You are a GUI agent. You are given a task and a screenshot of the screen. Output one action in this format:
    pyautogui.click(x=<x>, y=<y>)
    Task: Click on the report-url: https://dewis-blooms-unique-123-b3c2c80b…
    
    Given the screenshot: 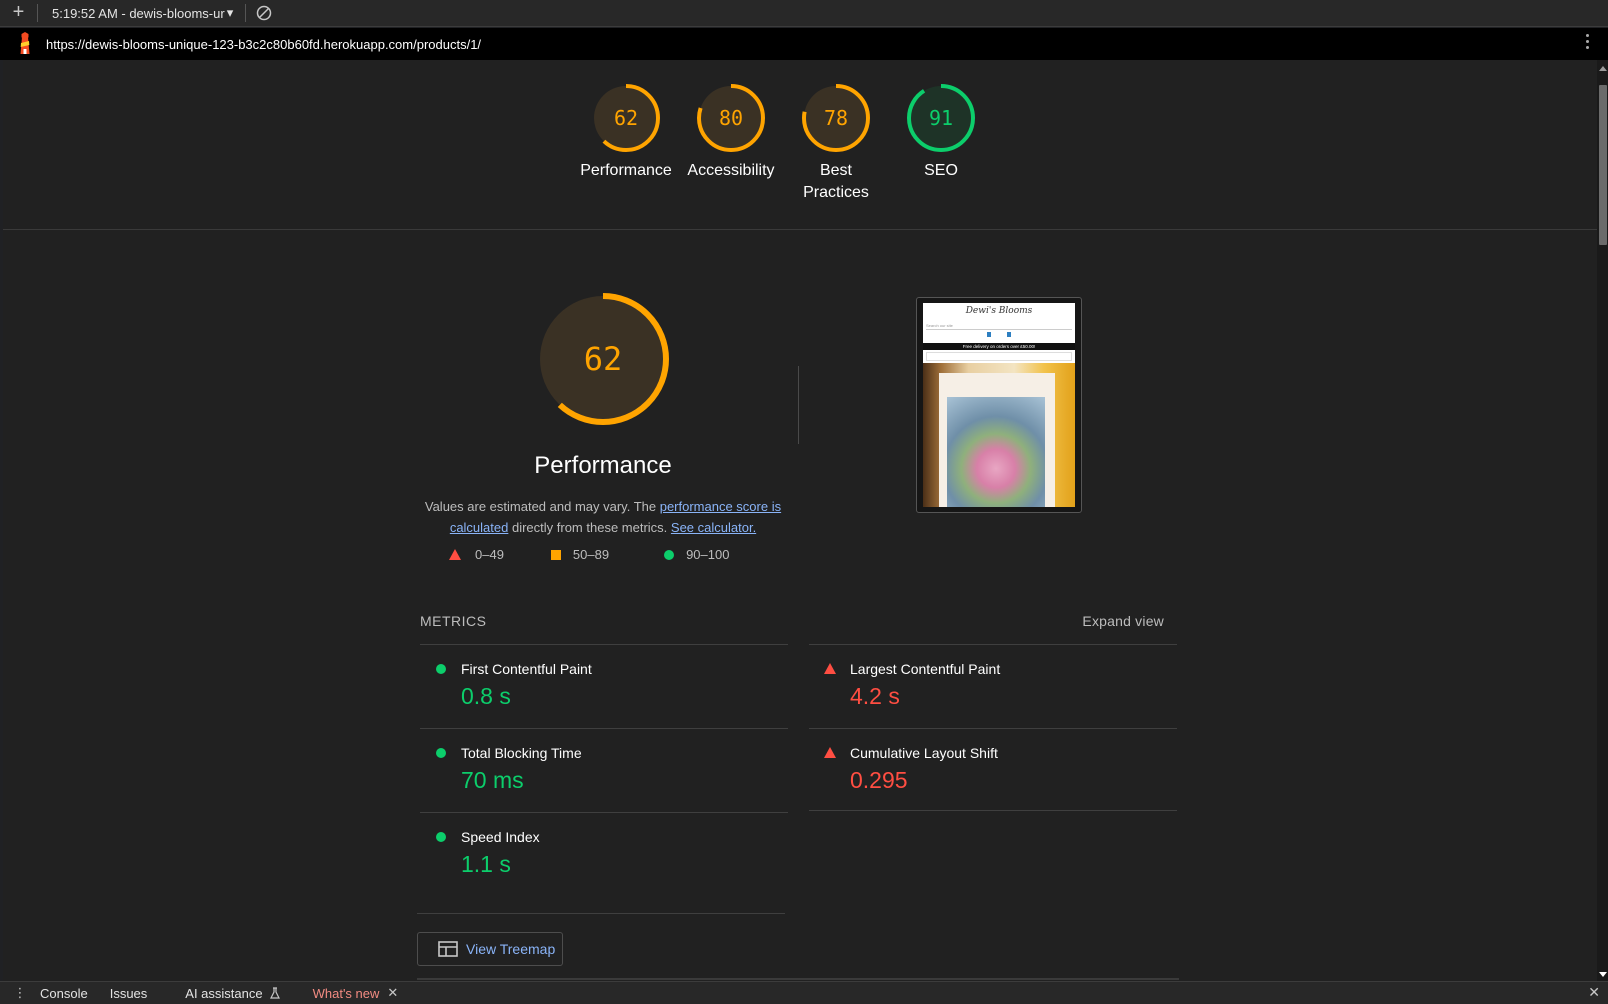 What is the action you would take?
    pyautogui.click(x=263, y=44)
    